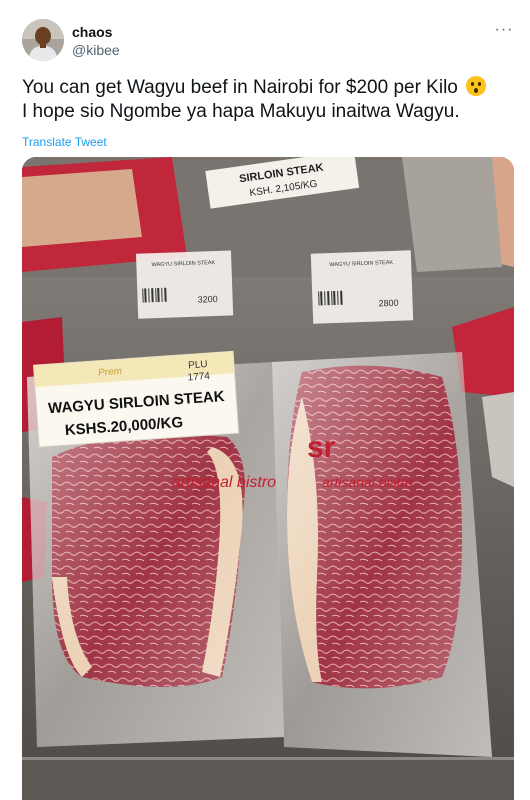  What do you see at coordinates (224, 482) in the screenshot?
I see `left-bag-print: artisanal bistro` at bounding box center [224, 482].